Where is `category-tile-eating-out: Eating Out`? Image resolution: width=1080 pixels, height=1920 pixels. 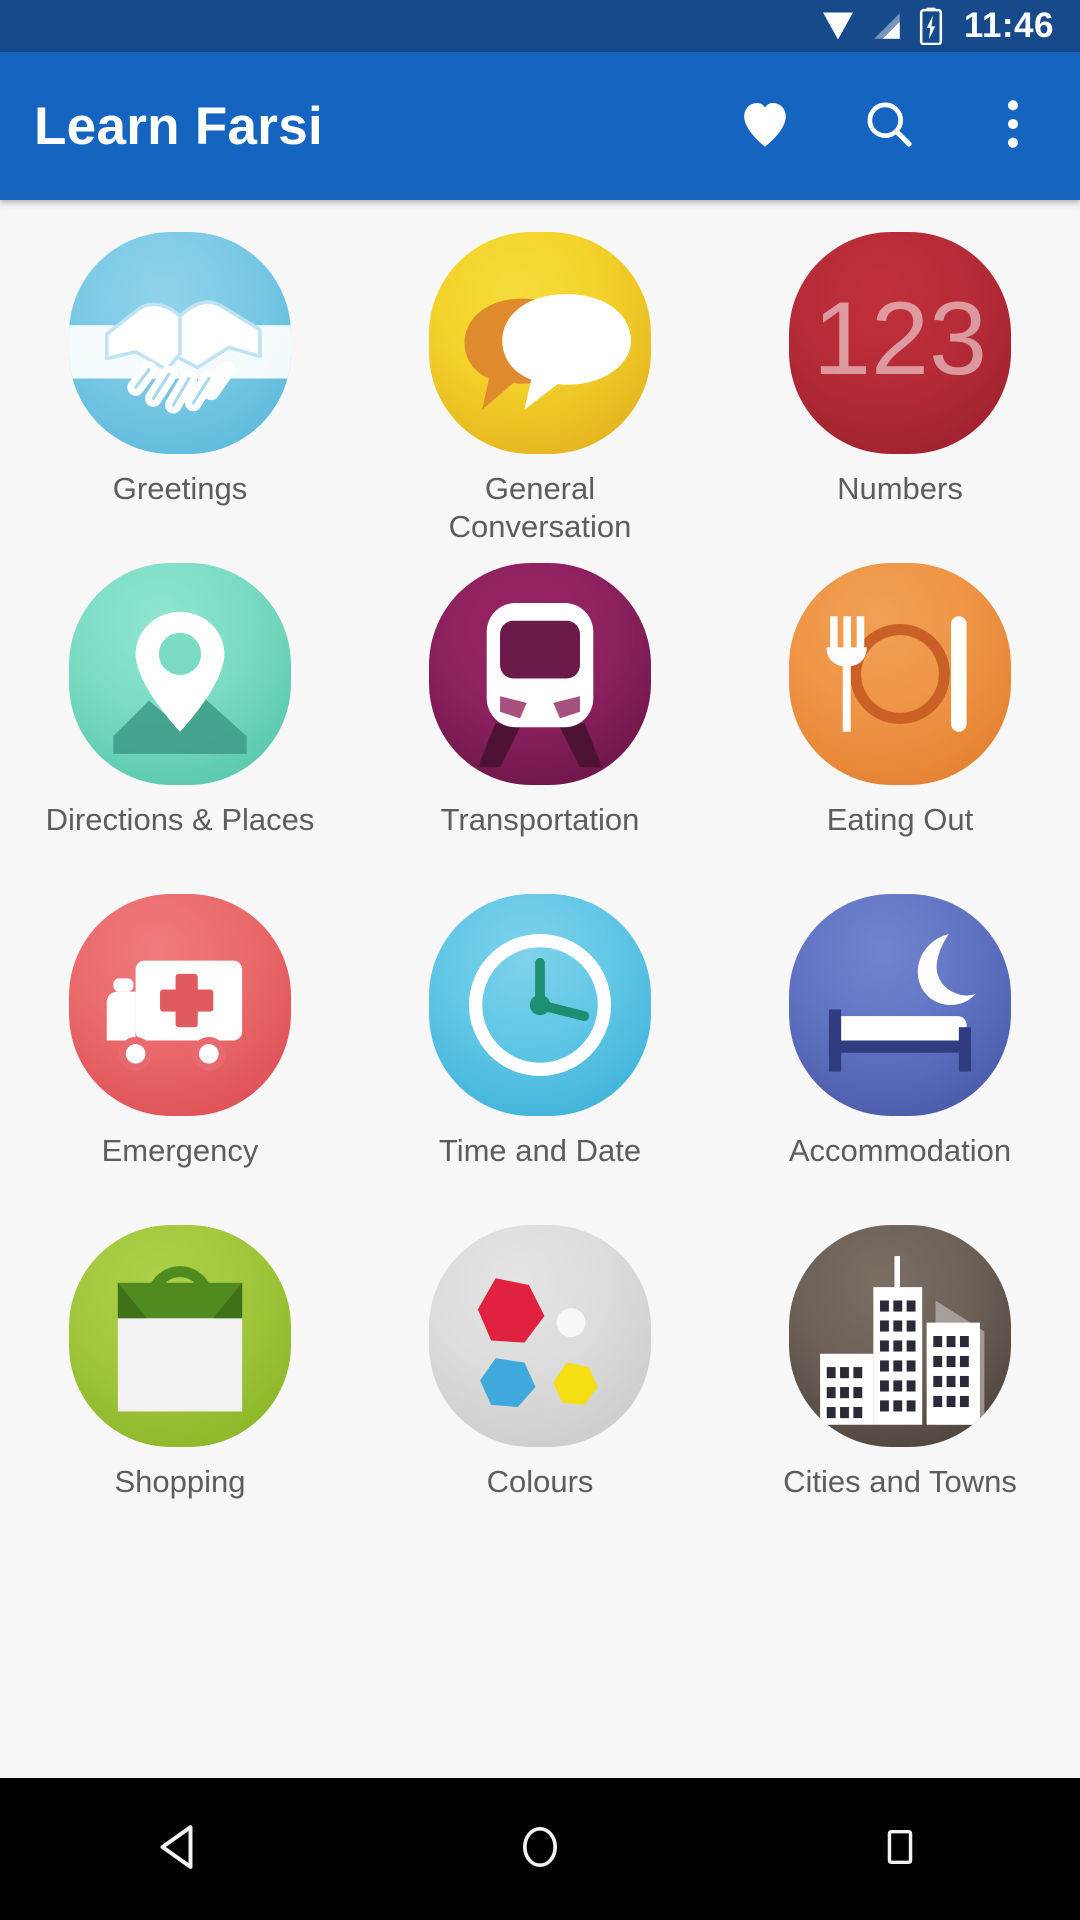 category-tile-eating-out: Eating Out is located at coordinates (900, 718).